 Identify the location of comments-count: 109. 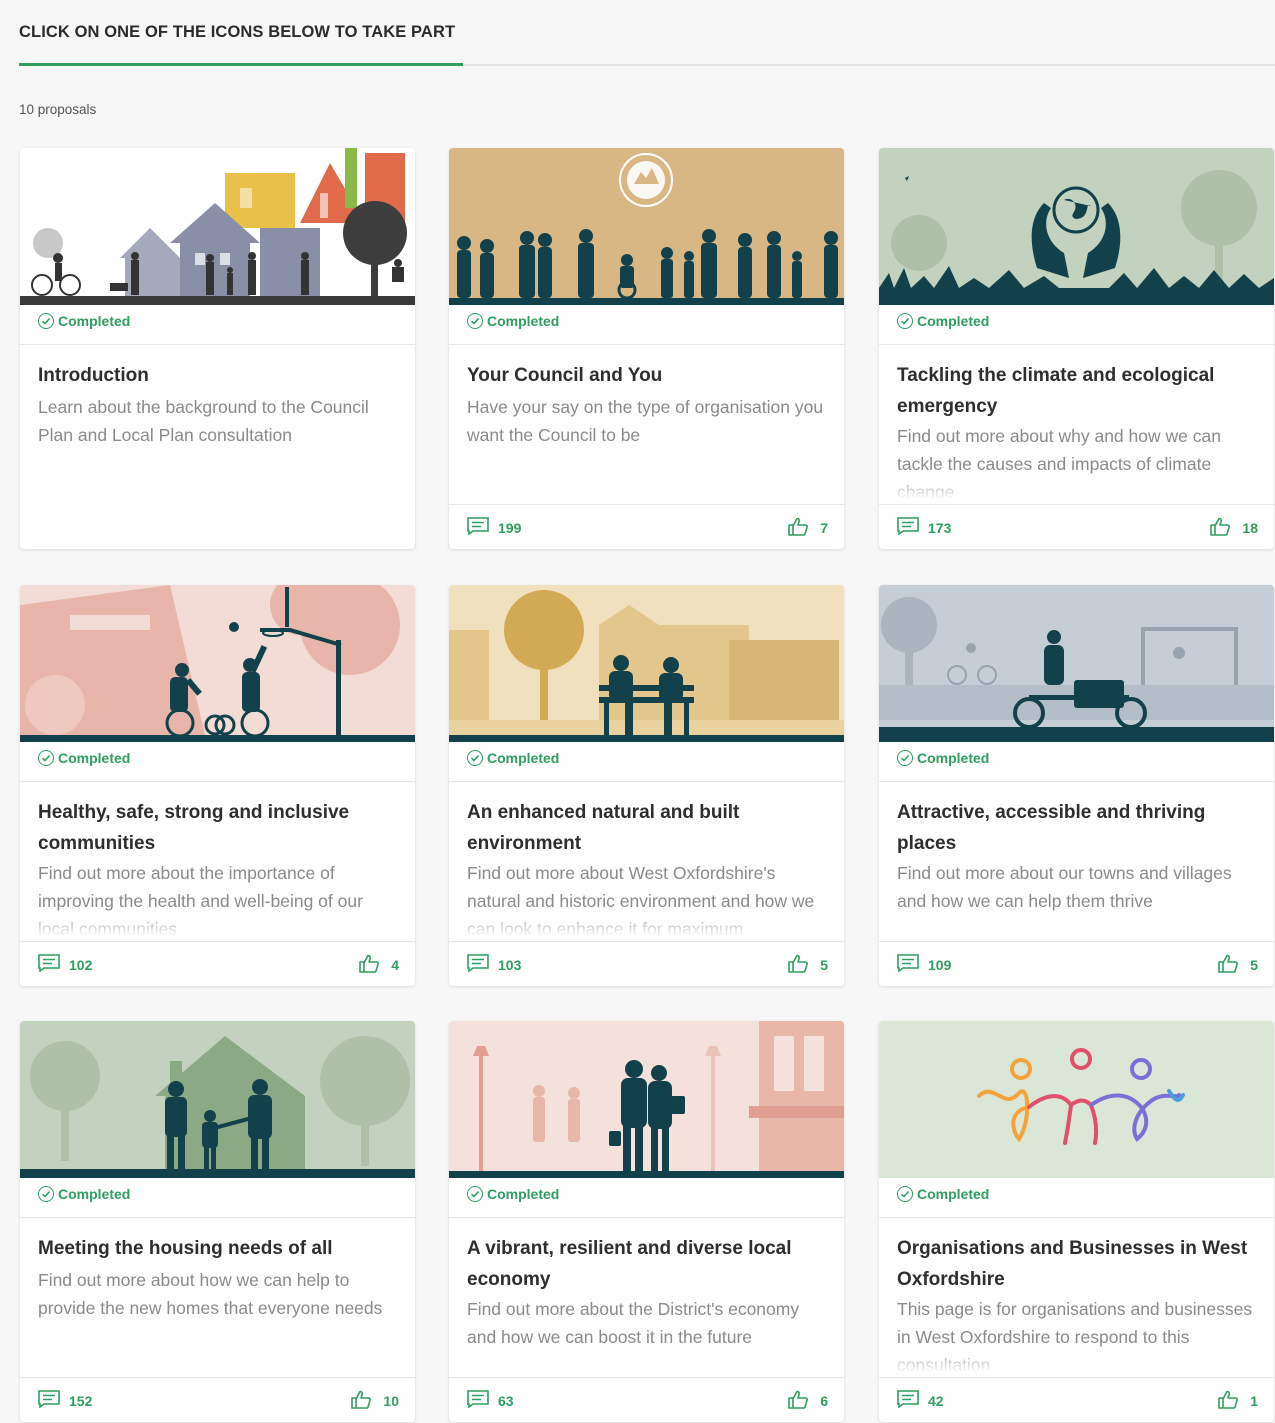
(924, 964).